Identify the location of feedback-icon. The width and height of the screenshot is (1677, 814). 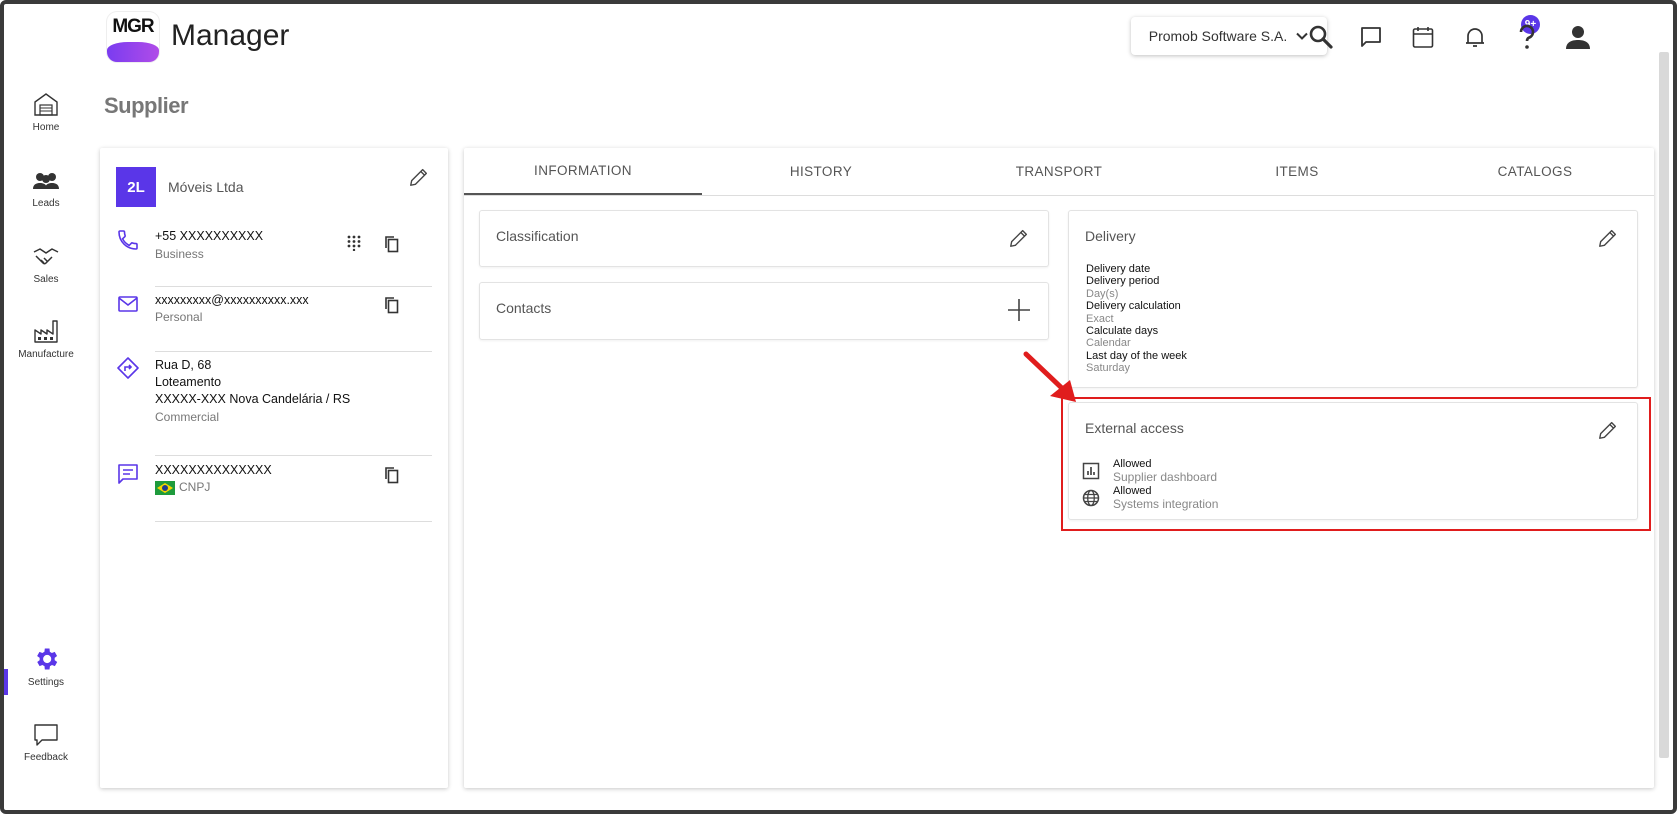
(46, 735).